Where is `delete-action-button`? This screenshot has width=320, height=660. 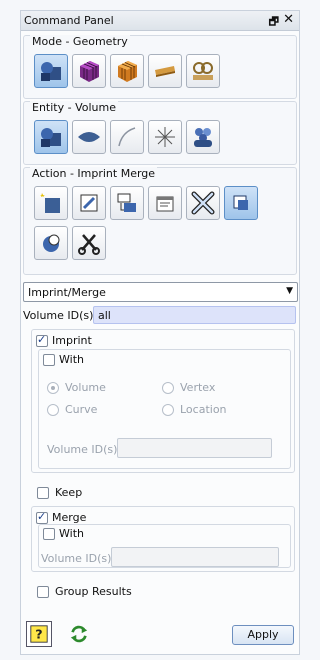
delete-action-button is located at coordinates (203, 203).